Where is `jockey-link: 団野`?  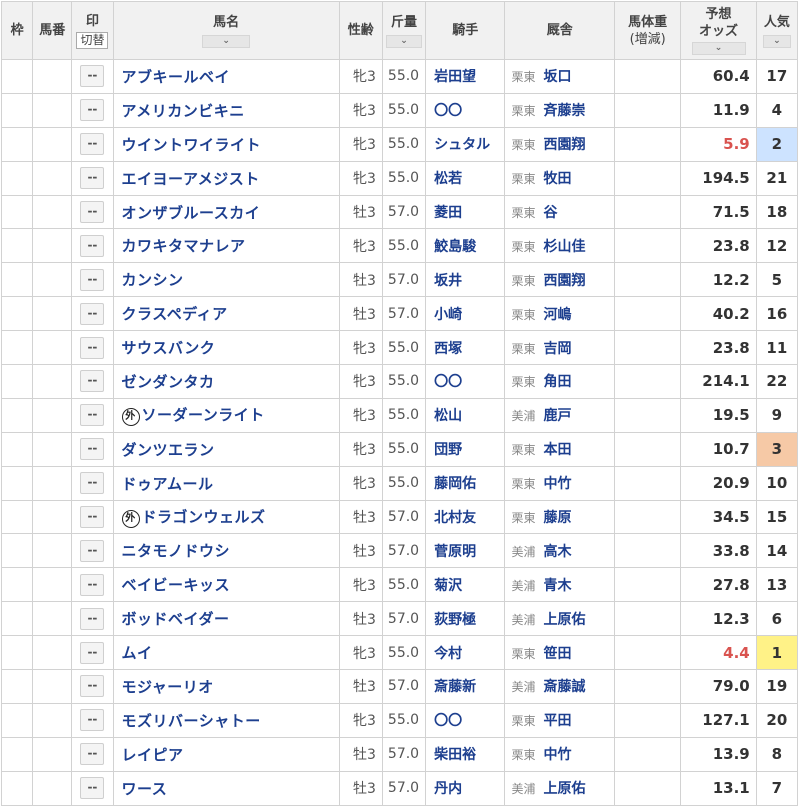 jockey-link: 団野 is located at coordinates (448, 450).